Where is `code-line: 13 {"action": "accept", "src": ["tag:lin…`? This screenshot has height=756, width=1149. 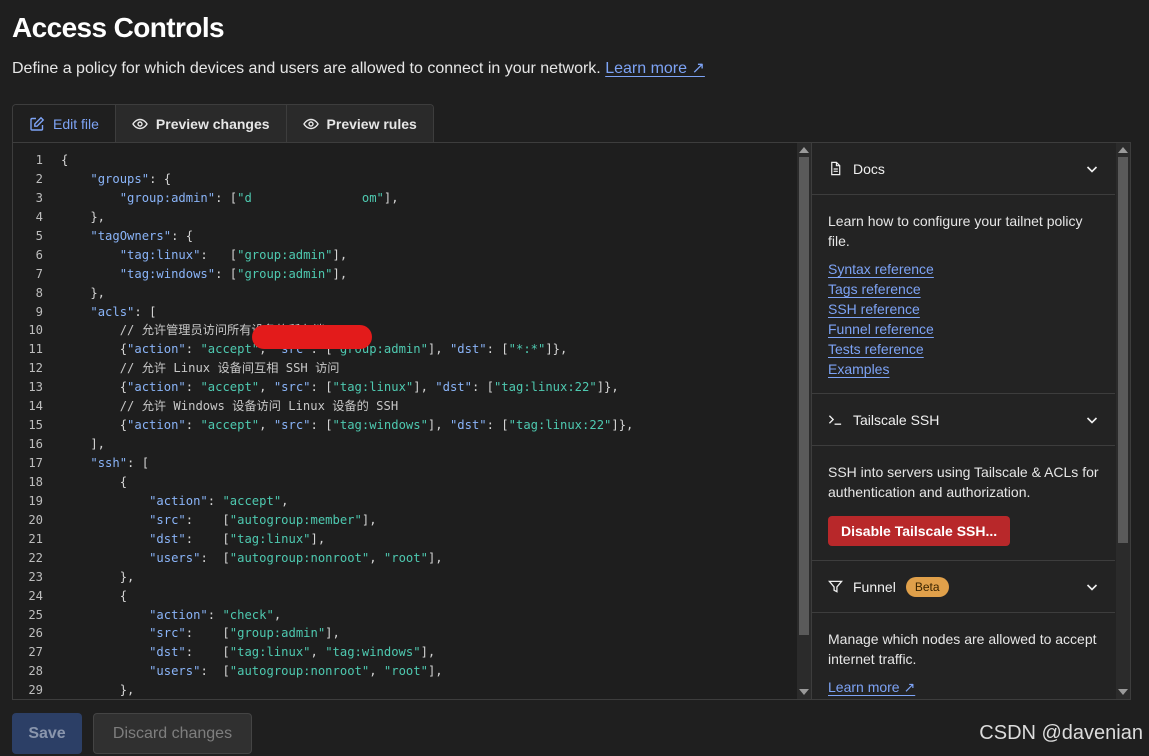 code-line: 13 {"action": "accept", "src": ["tag:lin… is located at coordinates (323, 387).